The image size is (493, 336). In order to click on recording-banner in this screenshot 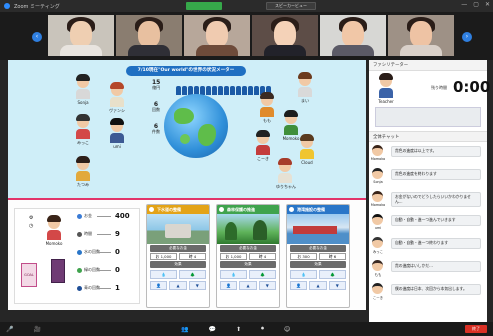, I will do `click(204, 6)`.